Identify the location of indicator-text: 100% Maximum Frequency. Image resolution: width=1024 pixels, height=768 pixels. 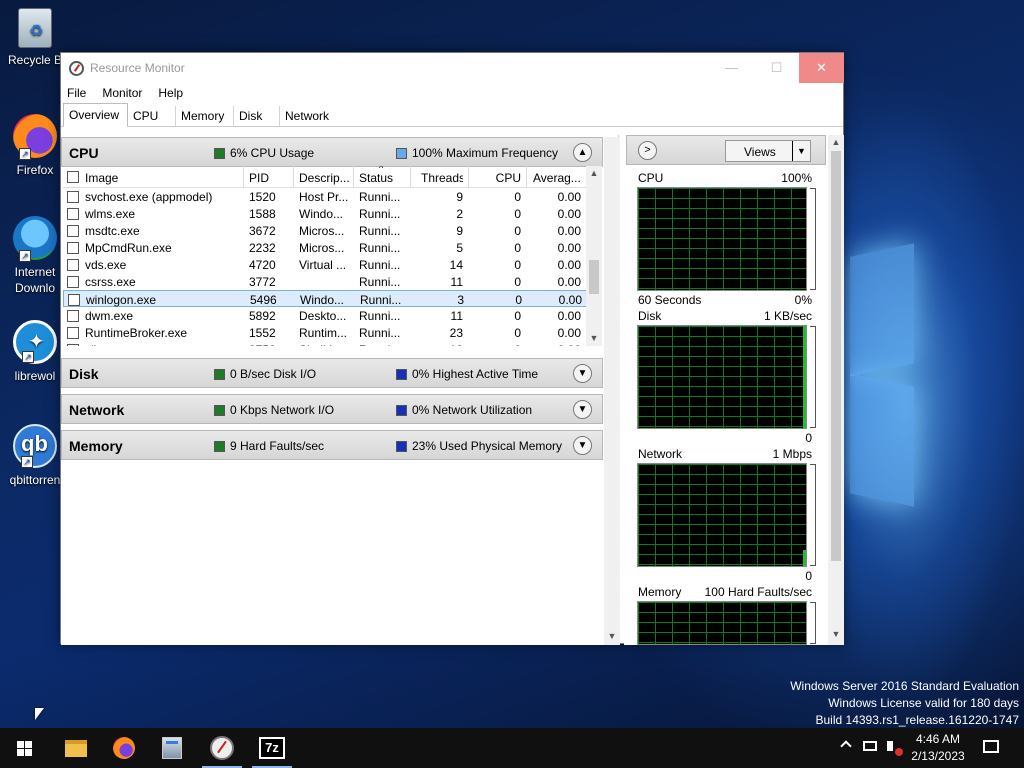
(485, 153).